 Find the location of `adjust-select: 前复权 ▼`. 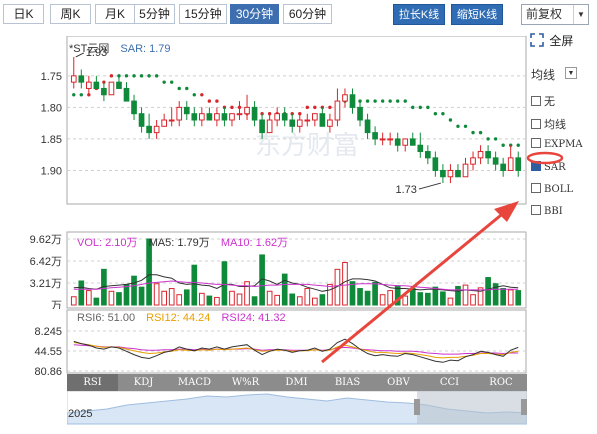

adjust-select: 前复权 ▼ is located at coordinates (555, 14).